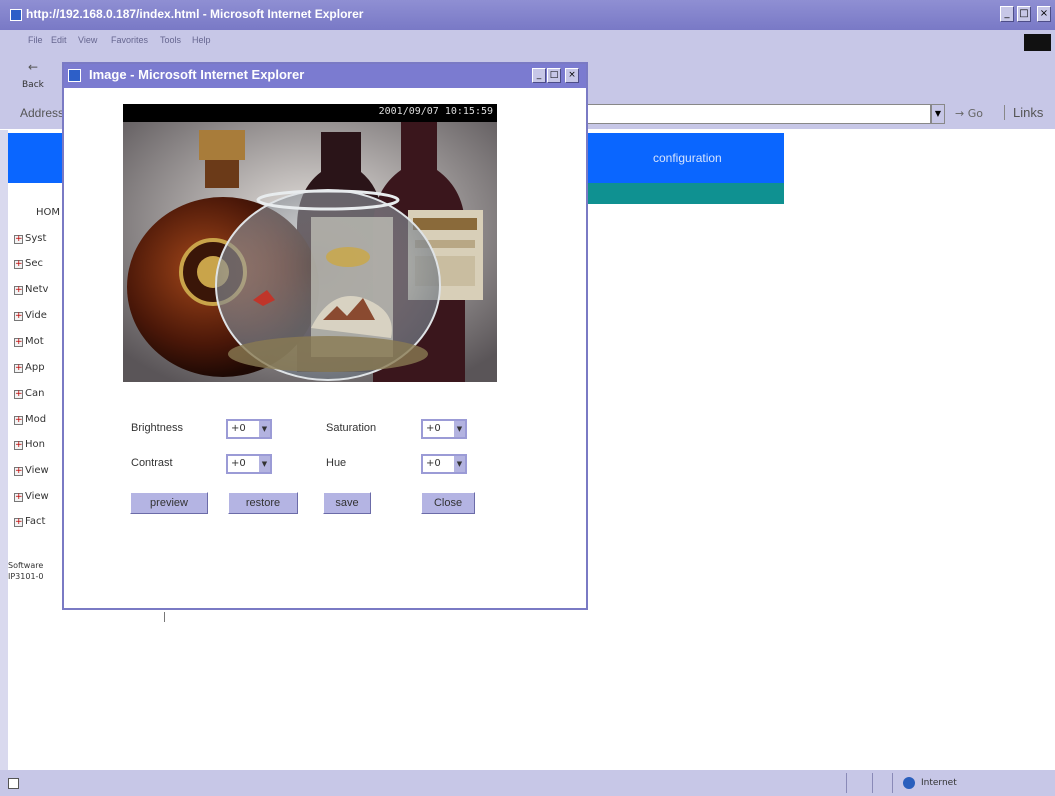 Image resolution: width=1055 pixels, height=796 pixels. I want to click on back-button: ← Back, so click(34, 74).